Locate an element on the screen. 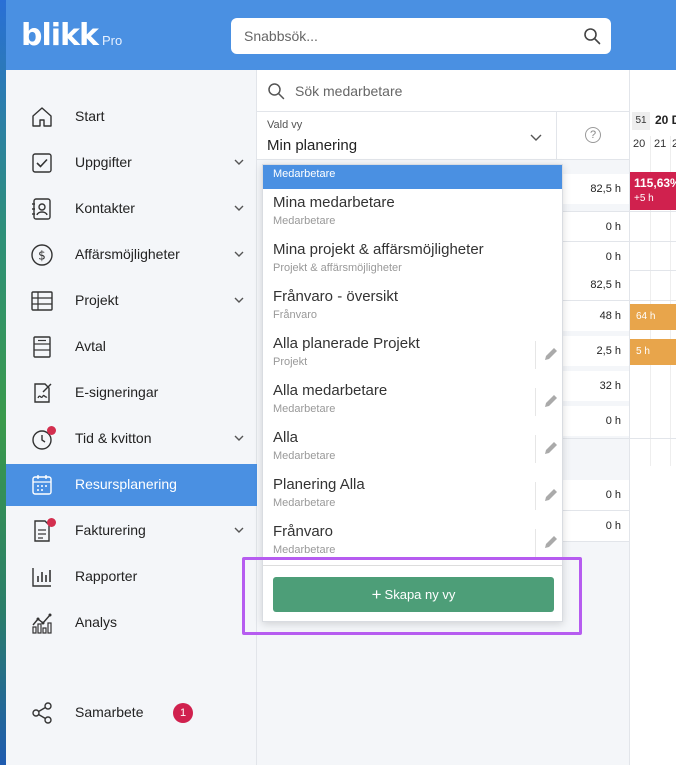  plus-icon: + is located at coordinates (376, 594).